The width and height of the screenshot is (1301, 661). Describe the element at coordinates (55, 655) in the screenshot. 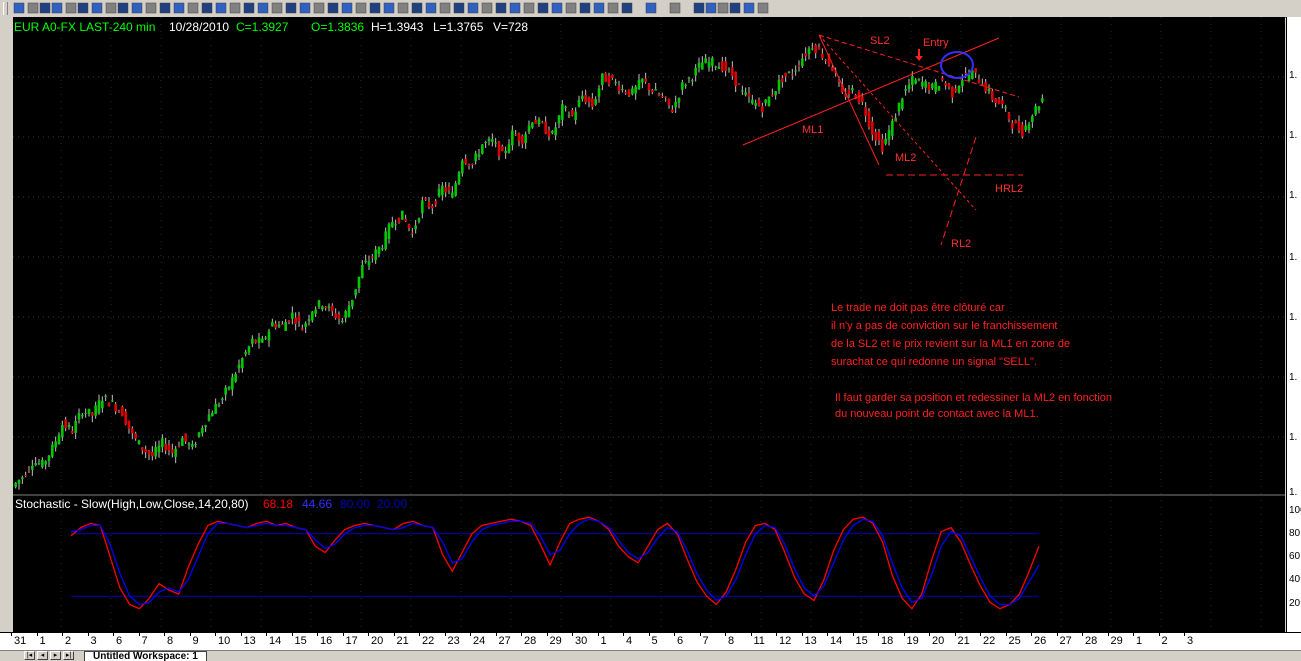

I see `tab-next-button: ▸` at that location.